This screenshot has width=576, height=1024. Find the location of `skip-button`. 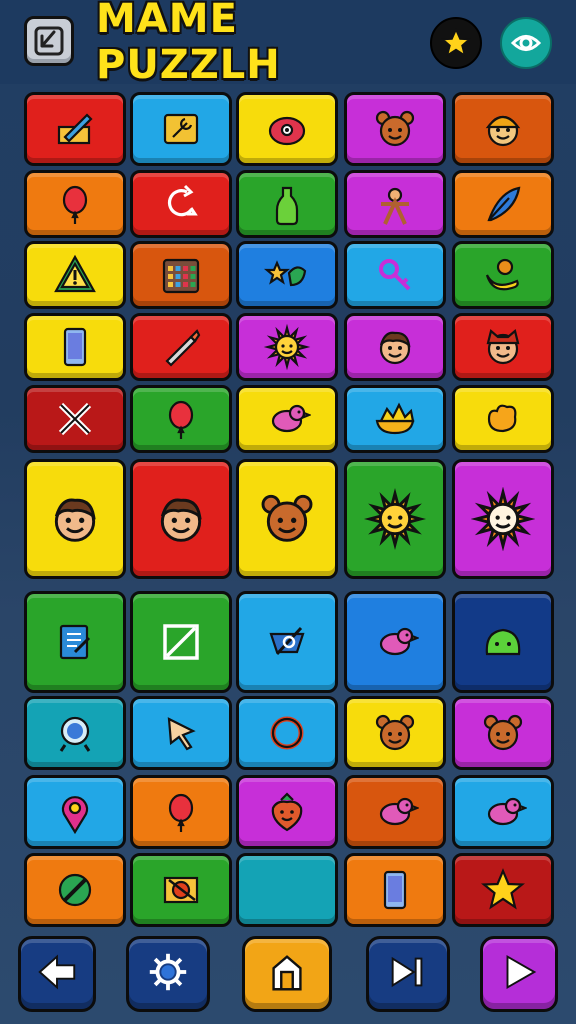

skip-button is located at coordinates (408, 974).